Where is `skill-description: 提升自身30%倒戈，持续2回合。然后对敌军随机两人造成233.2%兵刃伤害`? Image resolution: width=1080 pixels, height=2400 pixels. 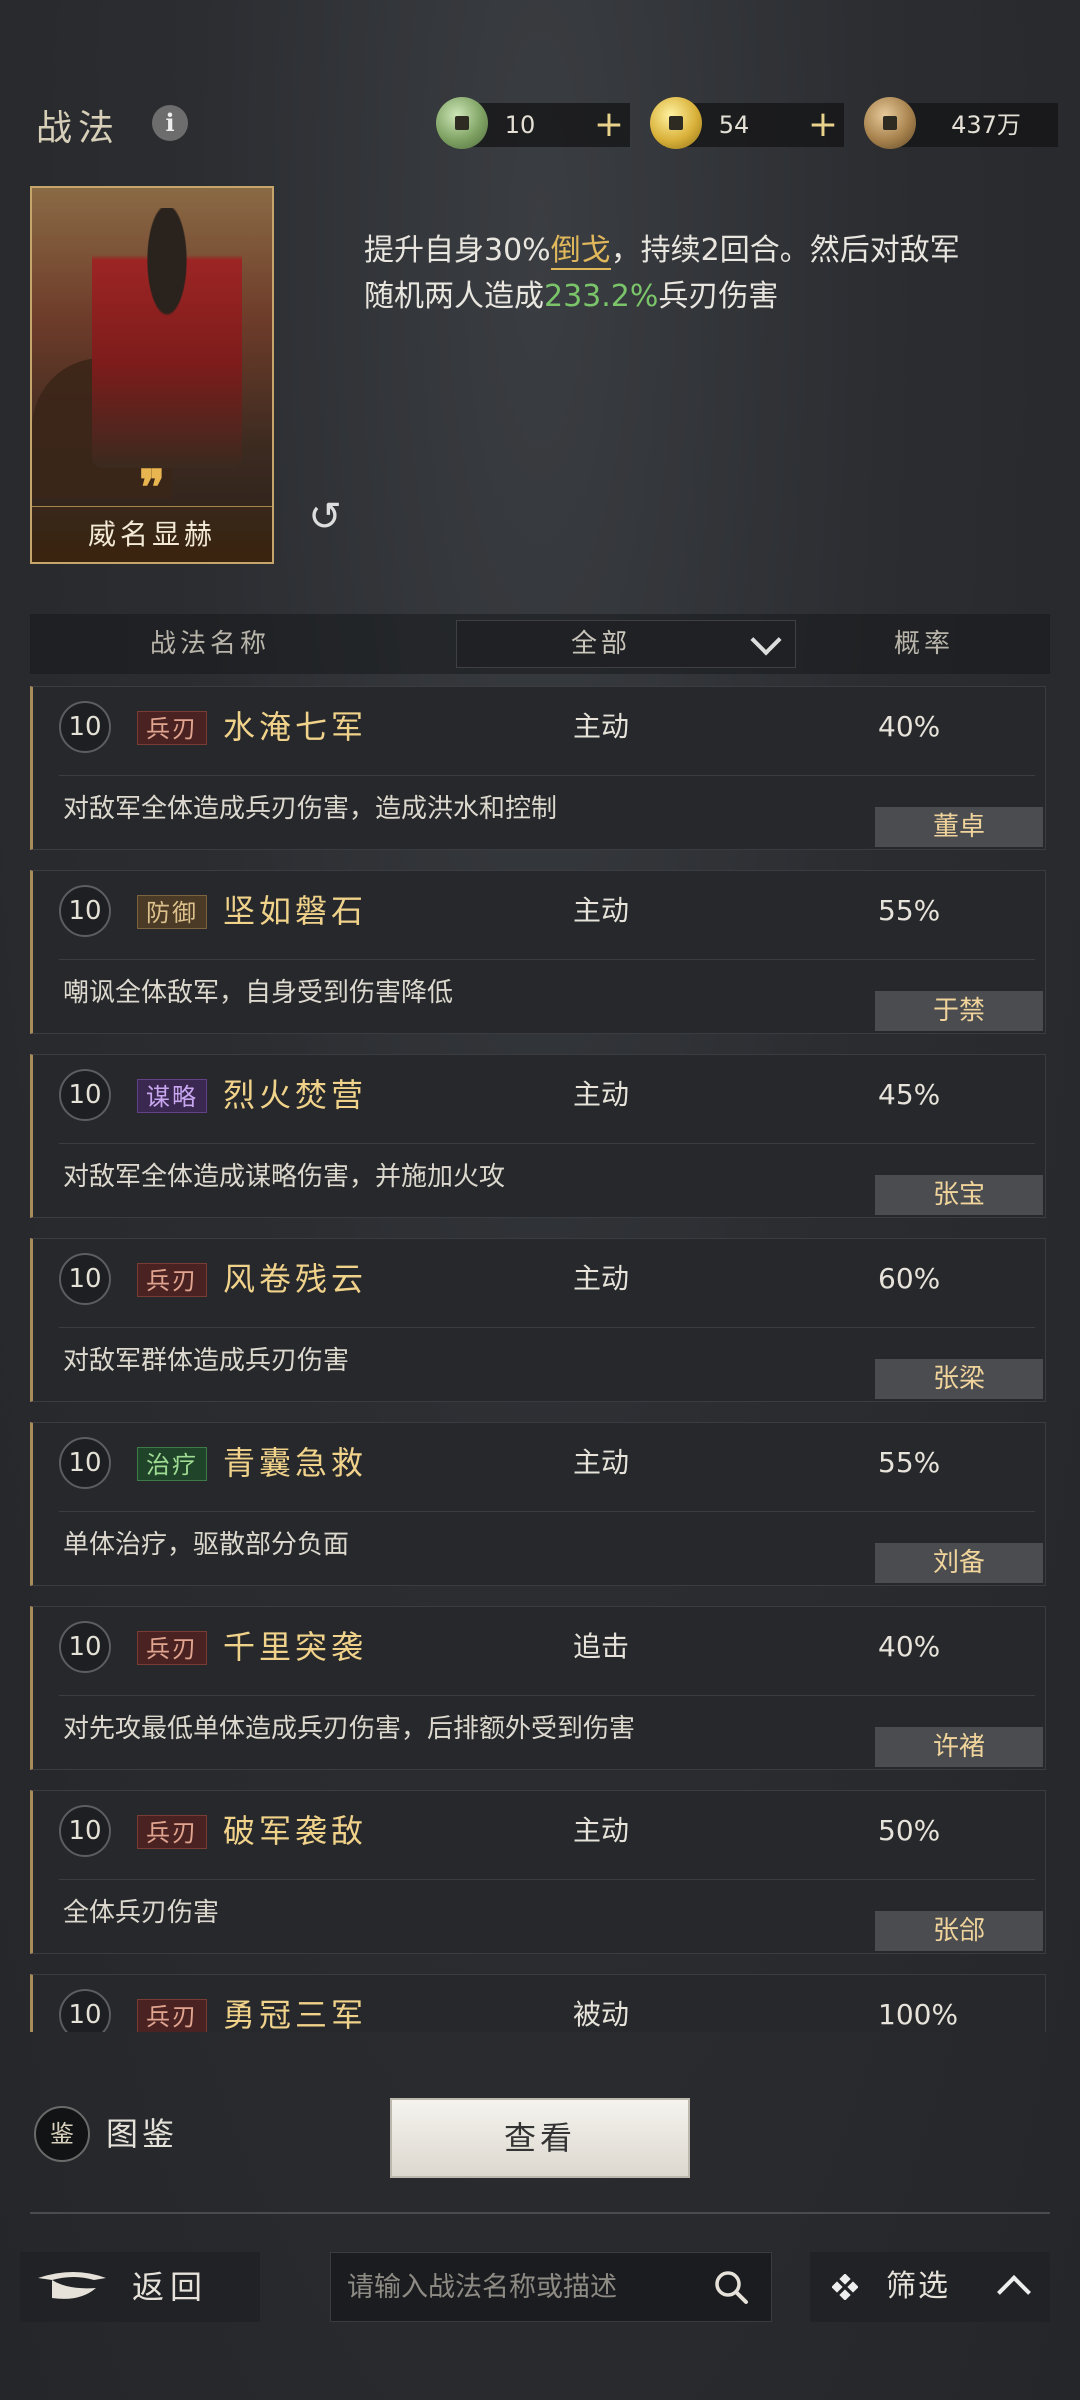 skill-description: 提升自身30%倒戈，持续2回合。然后对敌军随机两人造成233.2%兵刃伤害 is located at coordinates (662, 273).